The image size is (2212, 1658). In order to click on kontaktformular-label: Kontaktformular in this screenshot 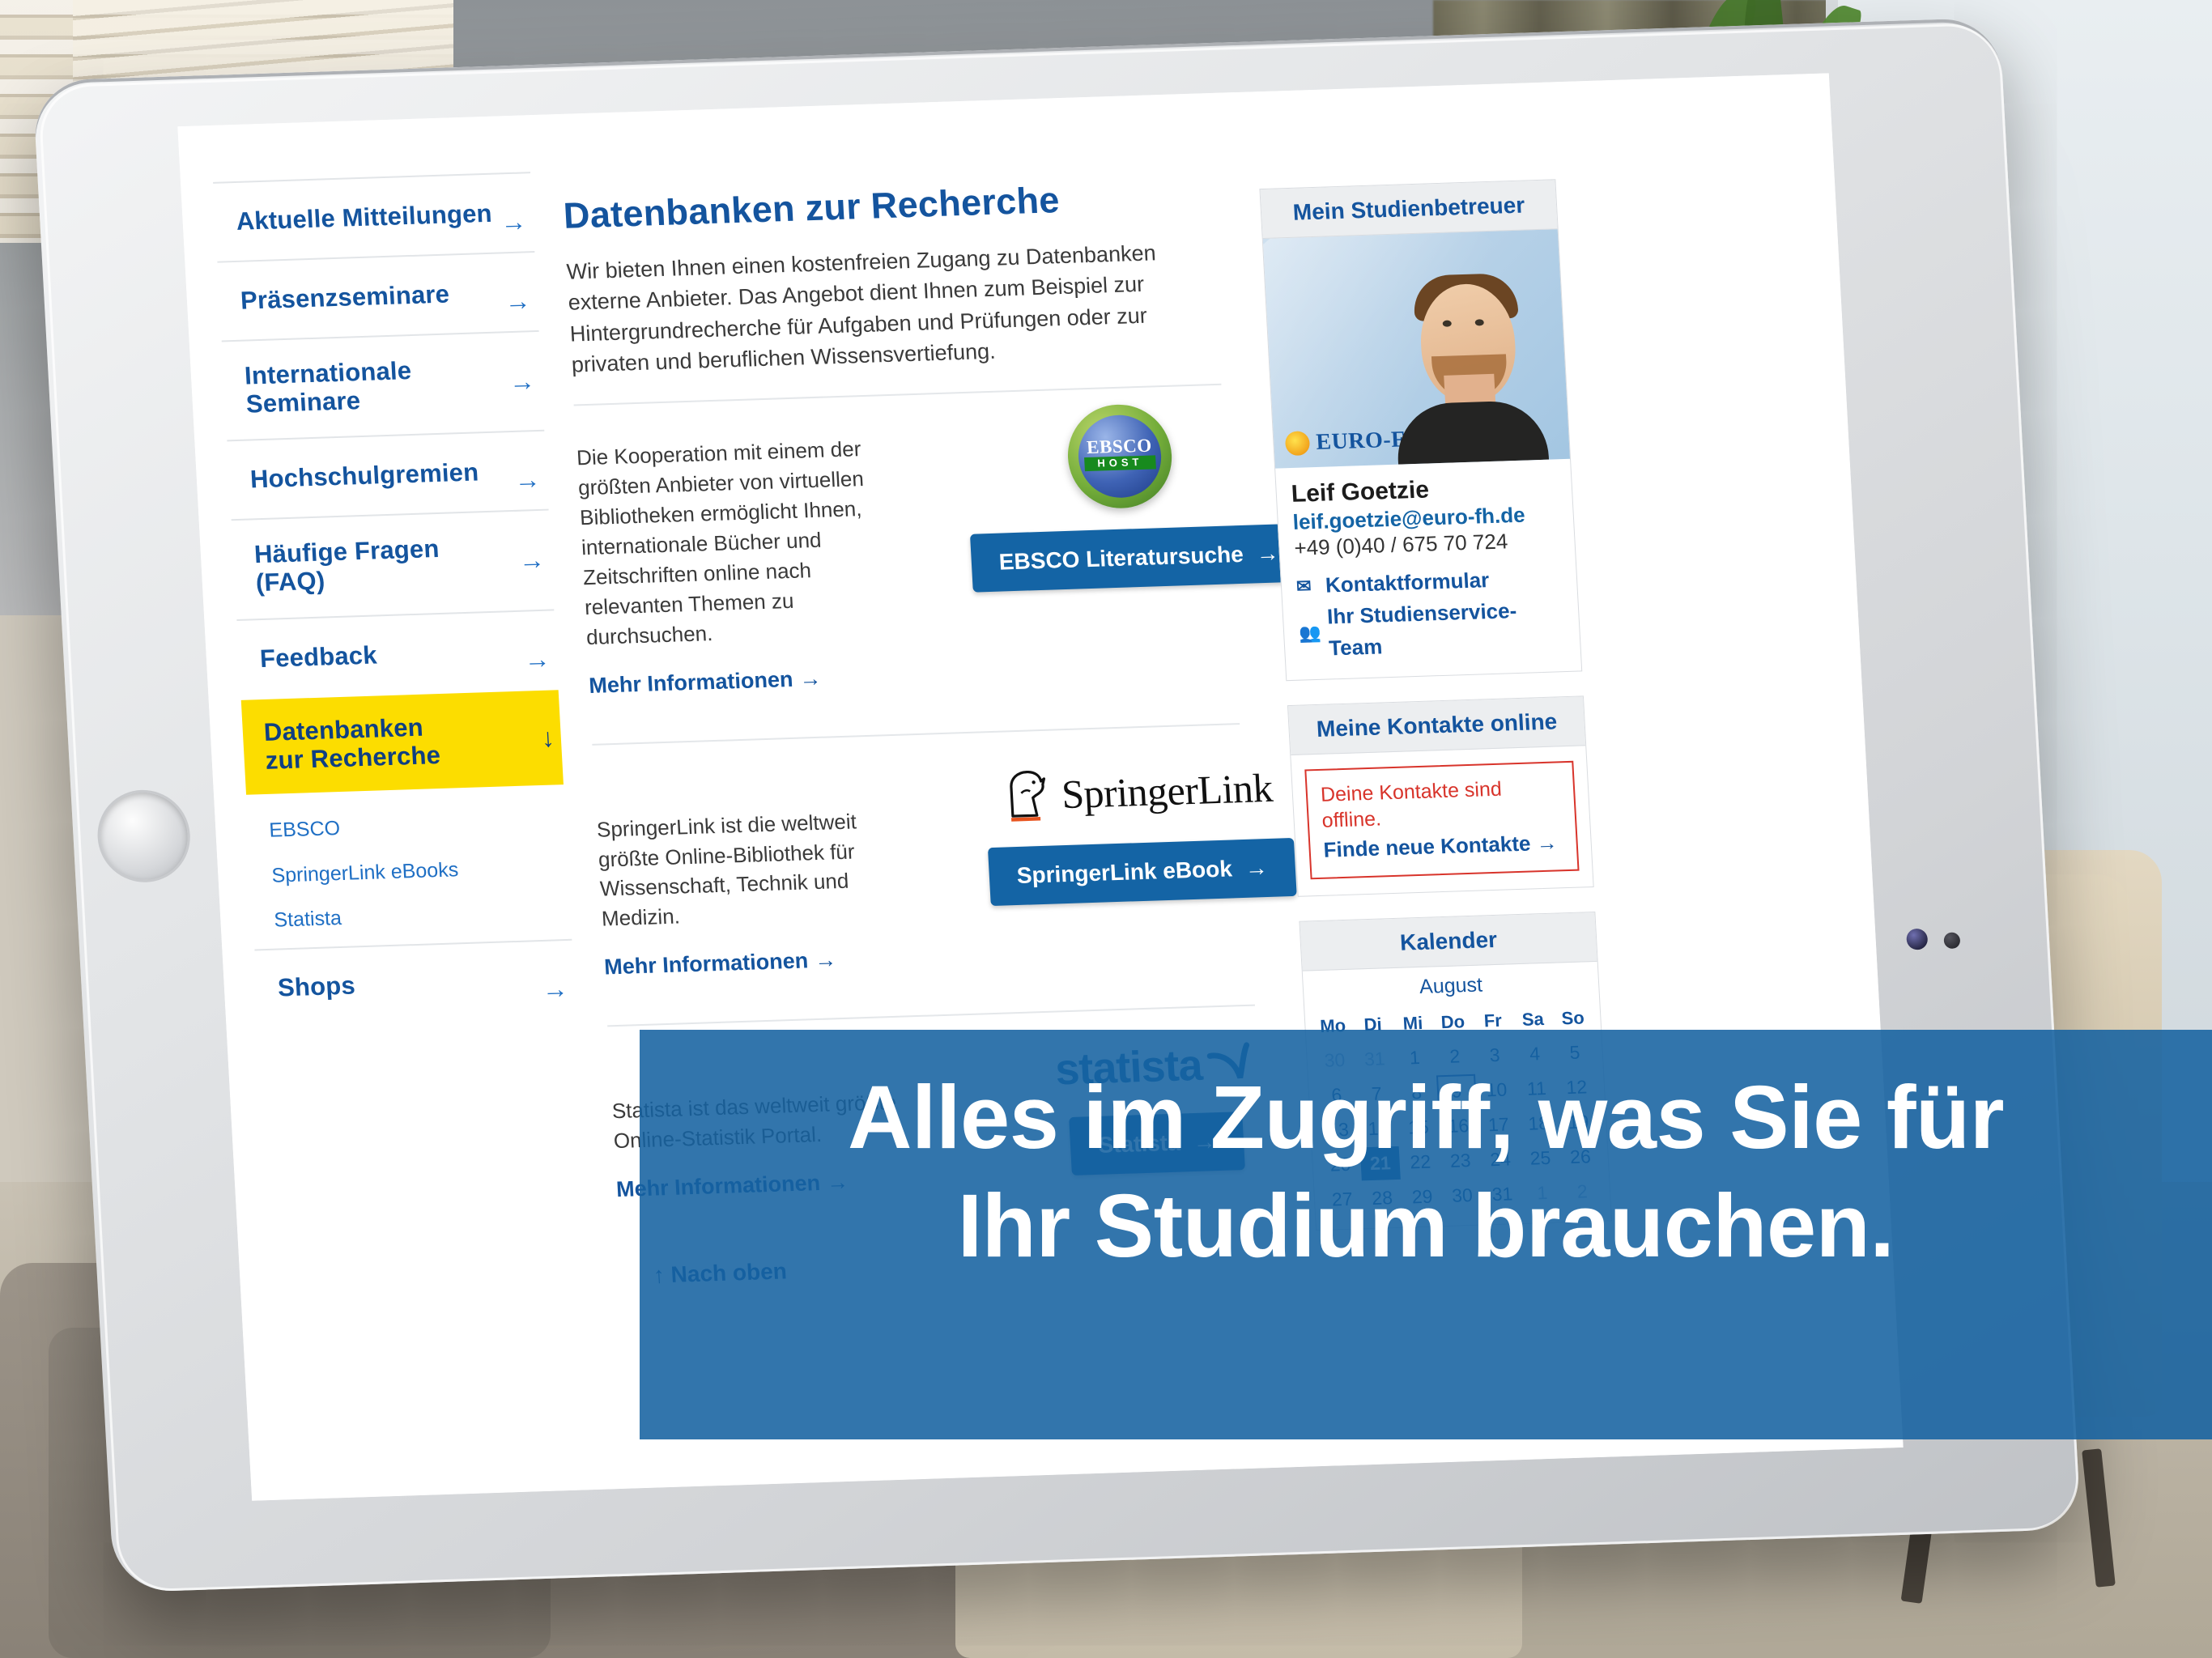, I will do `click(1407, 582)`.